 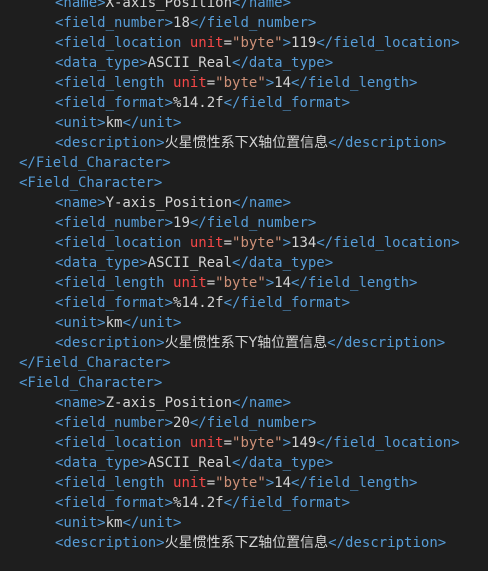 What do you see at coordinates (244, 203) in the screenshot?
I see `code-line: <name>Y-axis_Position</name>` at bounding box center [244, 203].